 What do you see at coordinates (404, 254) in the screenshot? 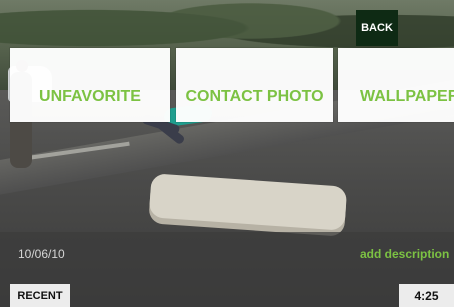
I see `add-description-link: add description` at bounding box center [404, 254].